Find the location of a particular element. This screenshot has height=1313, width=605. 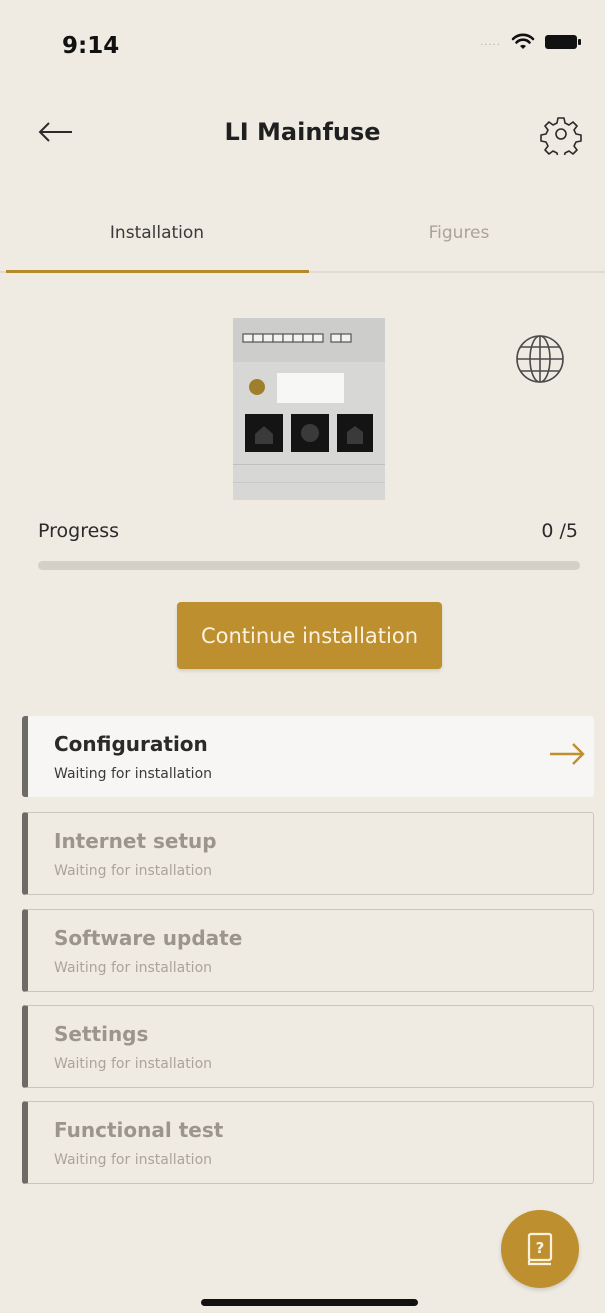

step-title: Software update is located at coordinates (148, 938).